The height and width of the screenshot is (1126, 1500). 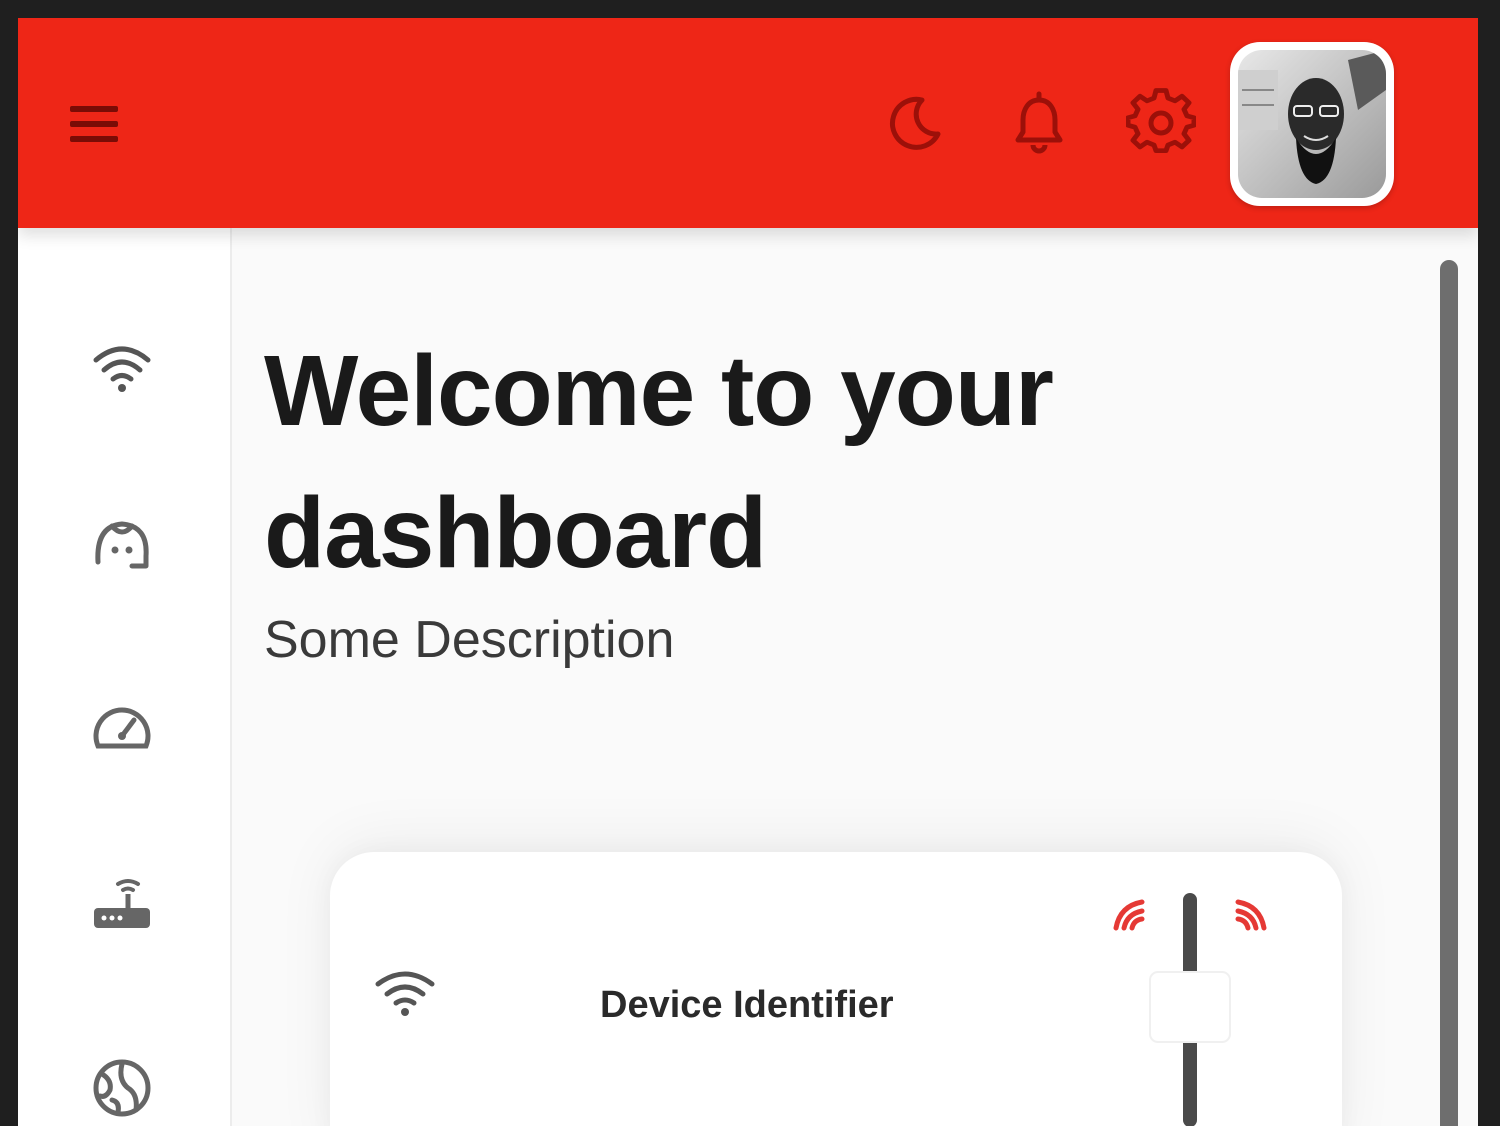 What do you see at coordinates (122, 1090) in the screenshot?
I see `globe-icon` at bounding box center [122, 1090].